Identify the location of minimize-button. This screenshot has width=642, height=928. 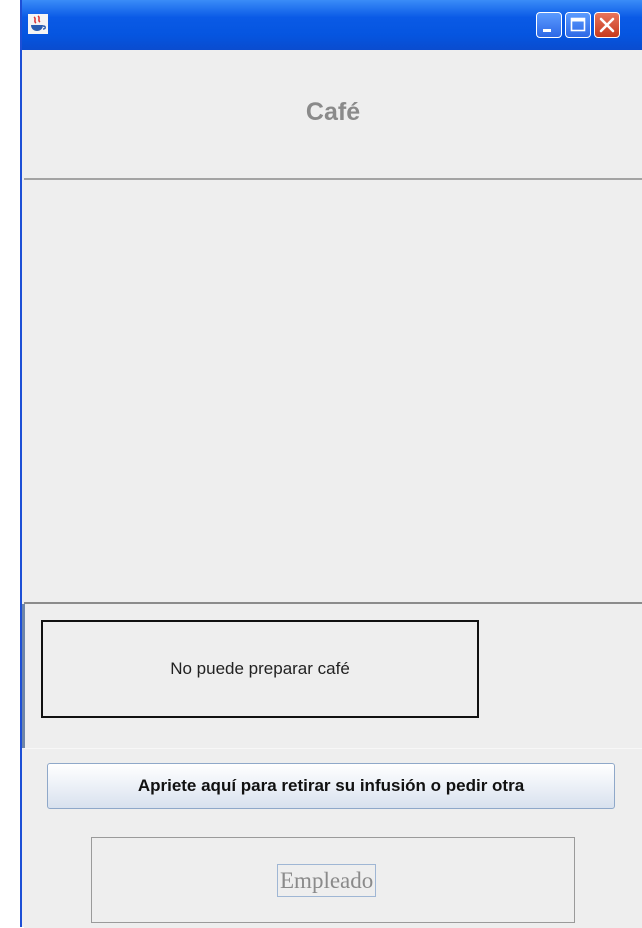
(549, 25).